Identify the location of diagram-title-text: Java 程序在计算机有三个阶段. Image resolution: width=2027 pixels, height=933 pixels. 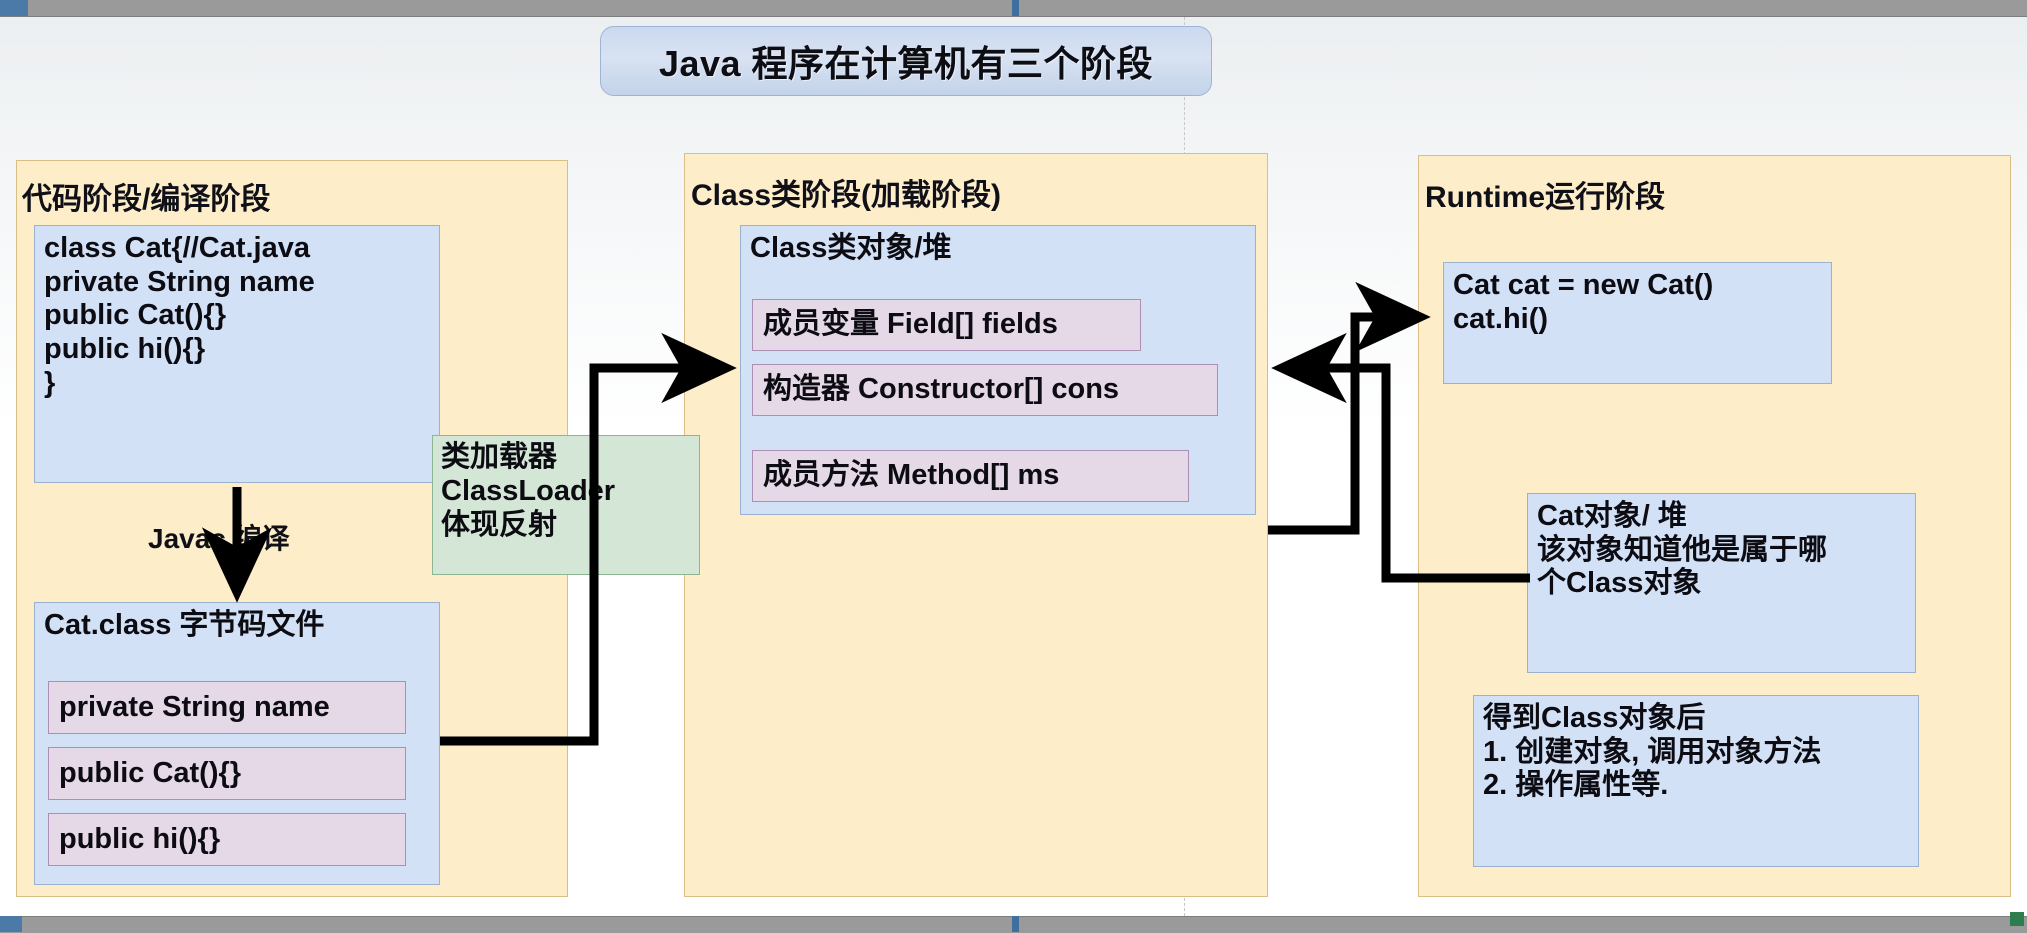
(906, 63).